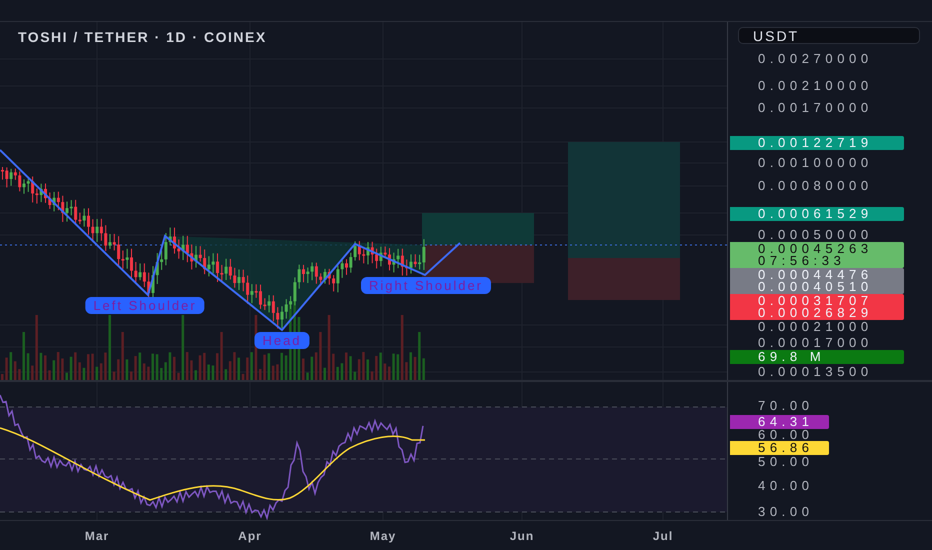 This screenshot has width=932, height=550. Describe the element at coordinates (142, 37) in the screenshot. I see `chart-title: TOSHI / TETHER · 1D · COINEX` at that location.